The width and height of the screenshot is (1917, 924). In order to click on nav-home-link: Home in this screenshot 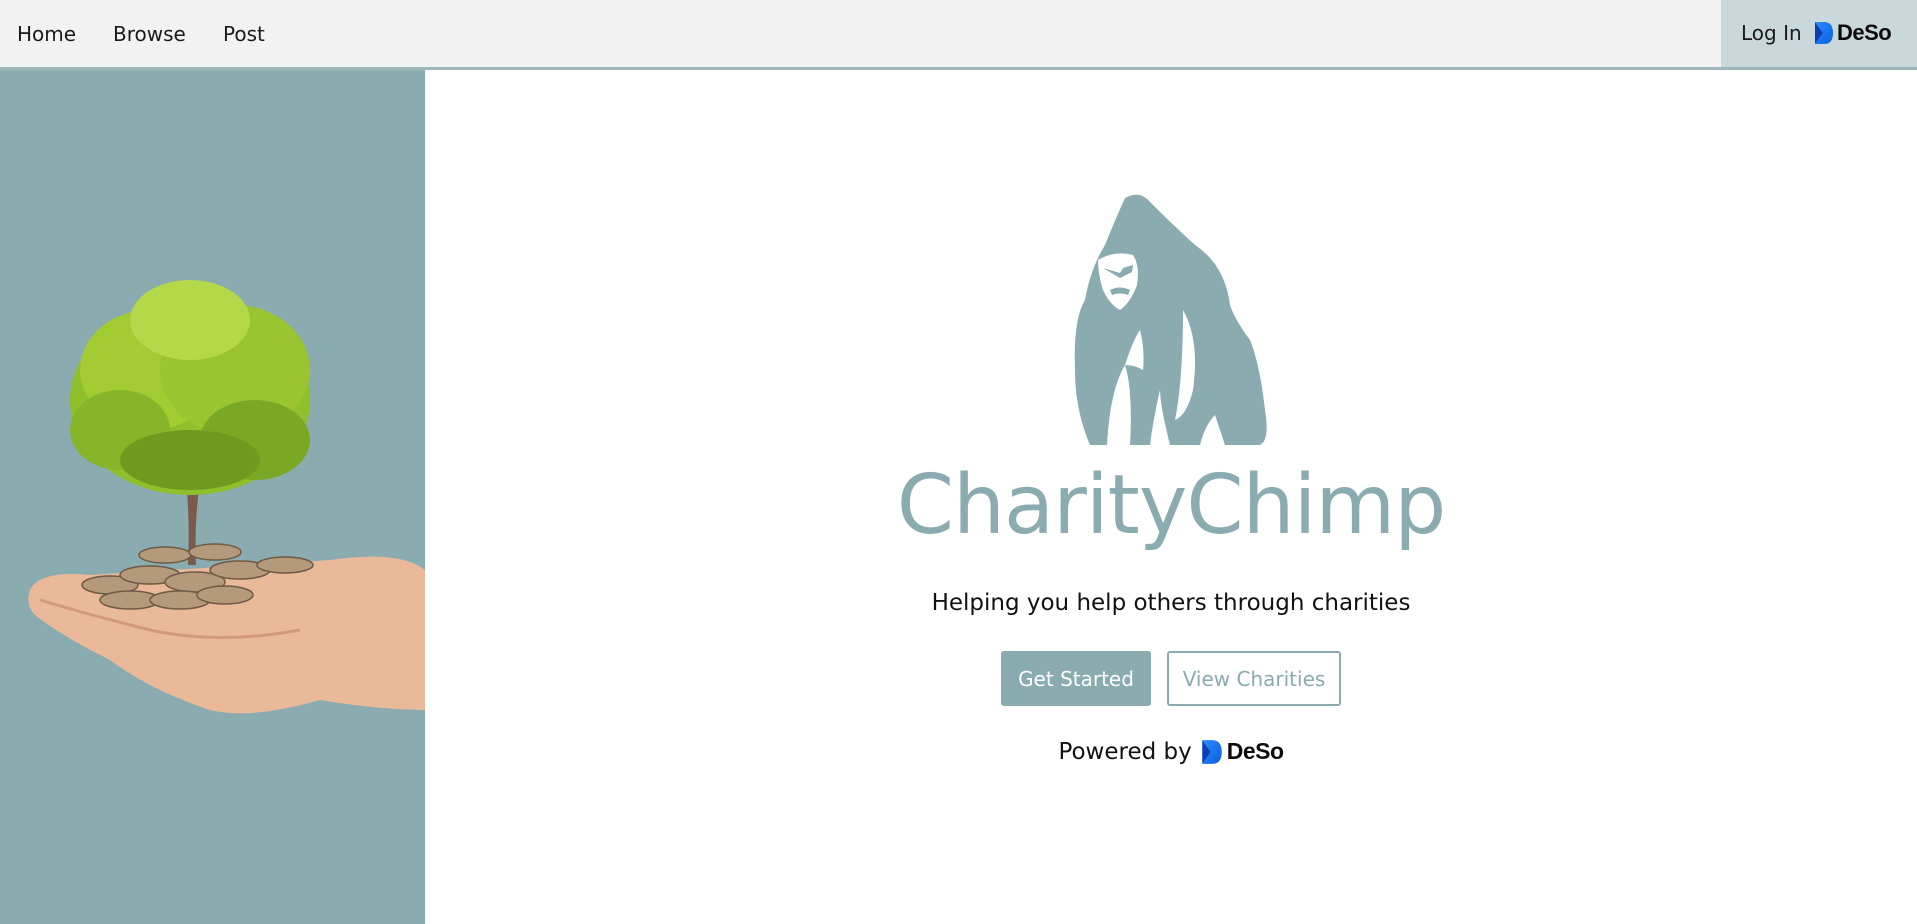, I will do `click(46, 34)`.